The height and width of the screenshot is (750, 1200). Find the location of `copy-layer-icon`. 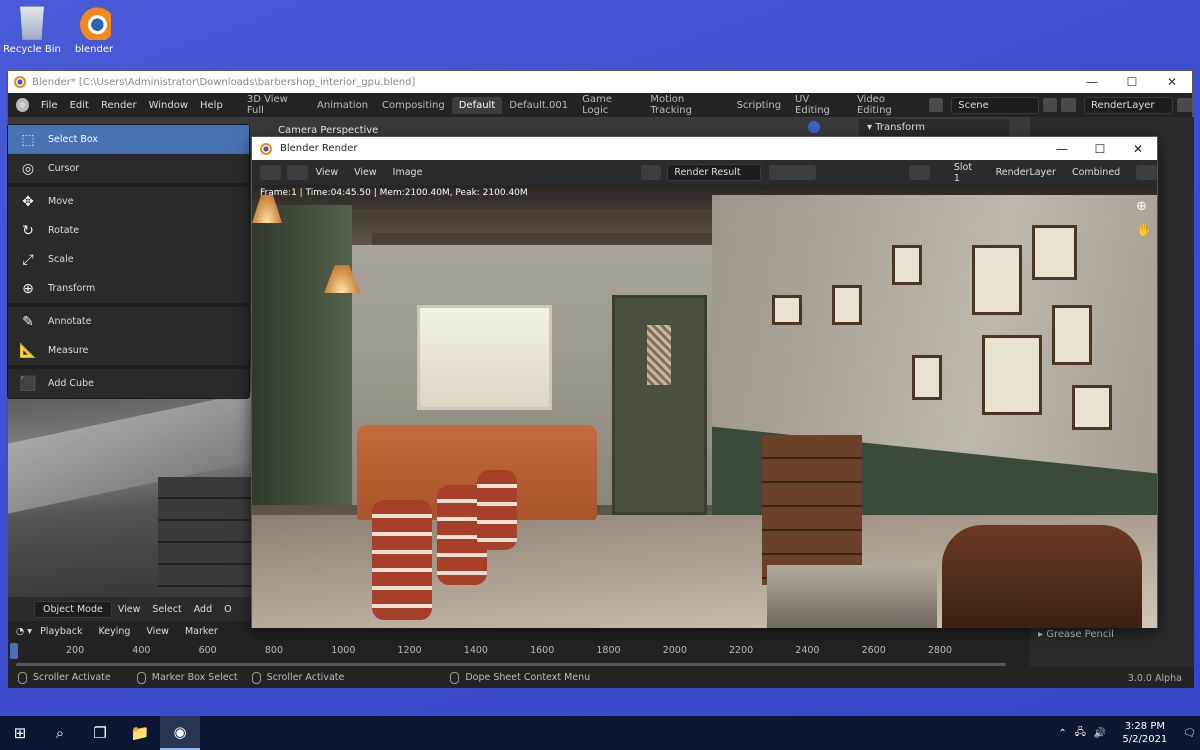

copy-layer-icon is located at coordinates (1184, 105).